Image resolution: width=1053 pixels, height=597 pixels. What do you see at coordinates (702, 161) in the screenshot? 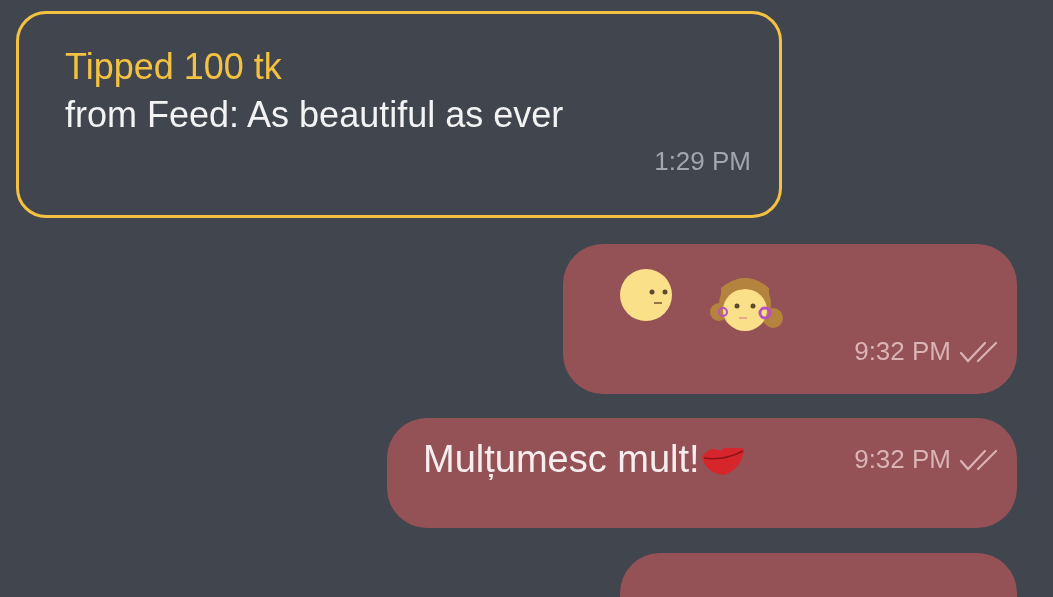
I see `message-time: 1:29 PM` at bounding box center [702, 161].